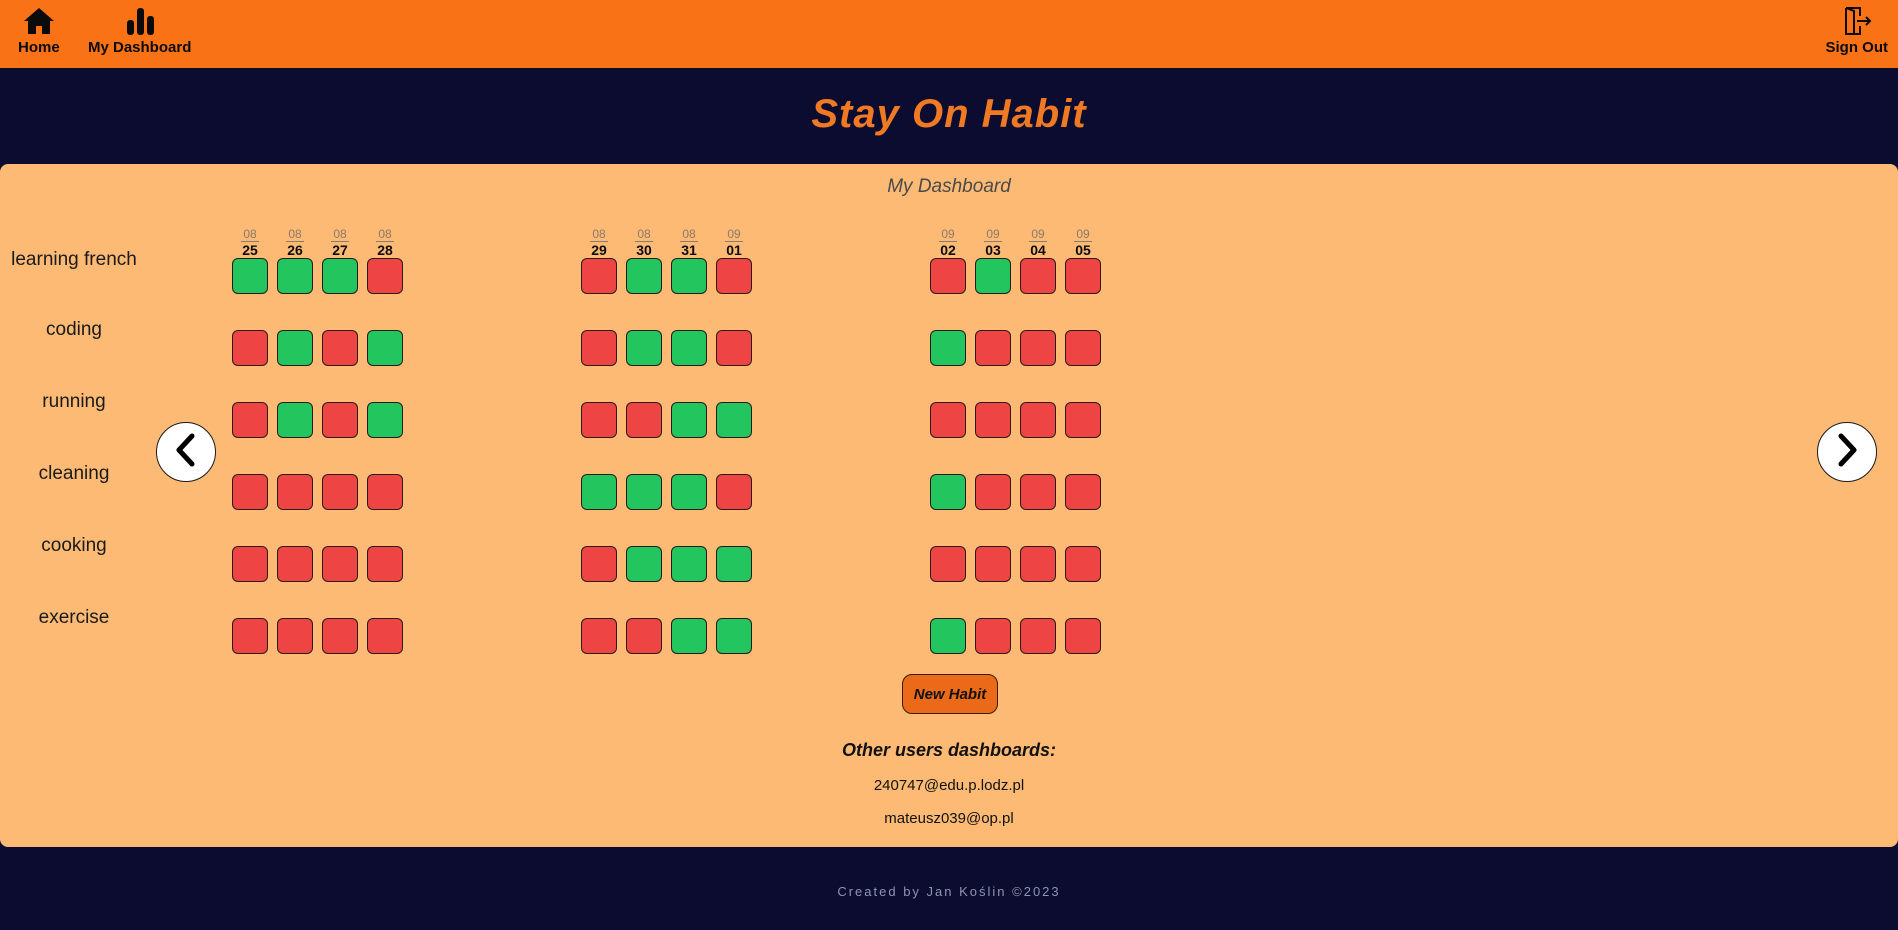  I want to click on other-user-link: 240747@edu.p.lodz.pl, so click(949, 785).